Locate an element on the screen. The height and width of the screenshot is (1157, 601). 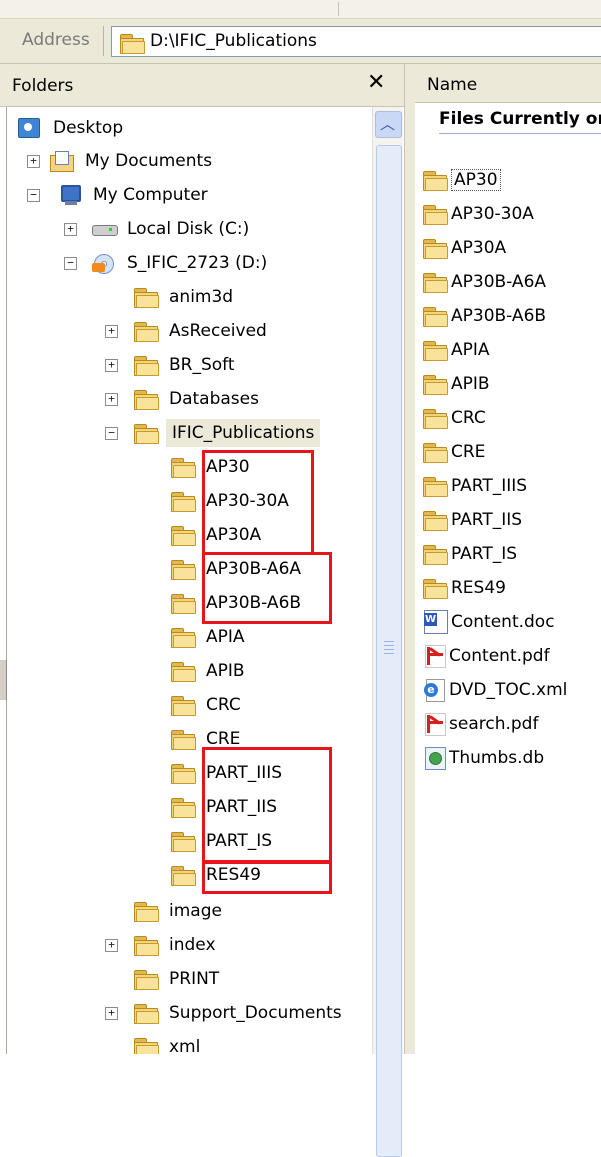
address-path: D:\IFIC_Publications is located at coordinates (233, 41).